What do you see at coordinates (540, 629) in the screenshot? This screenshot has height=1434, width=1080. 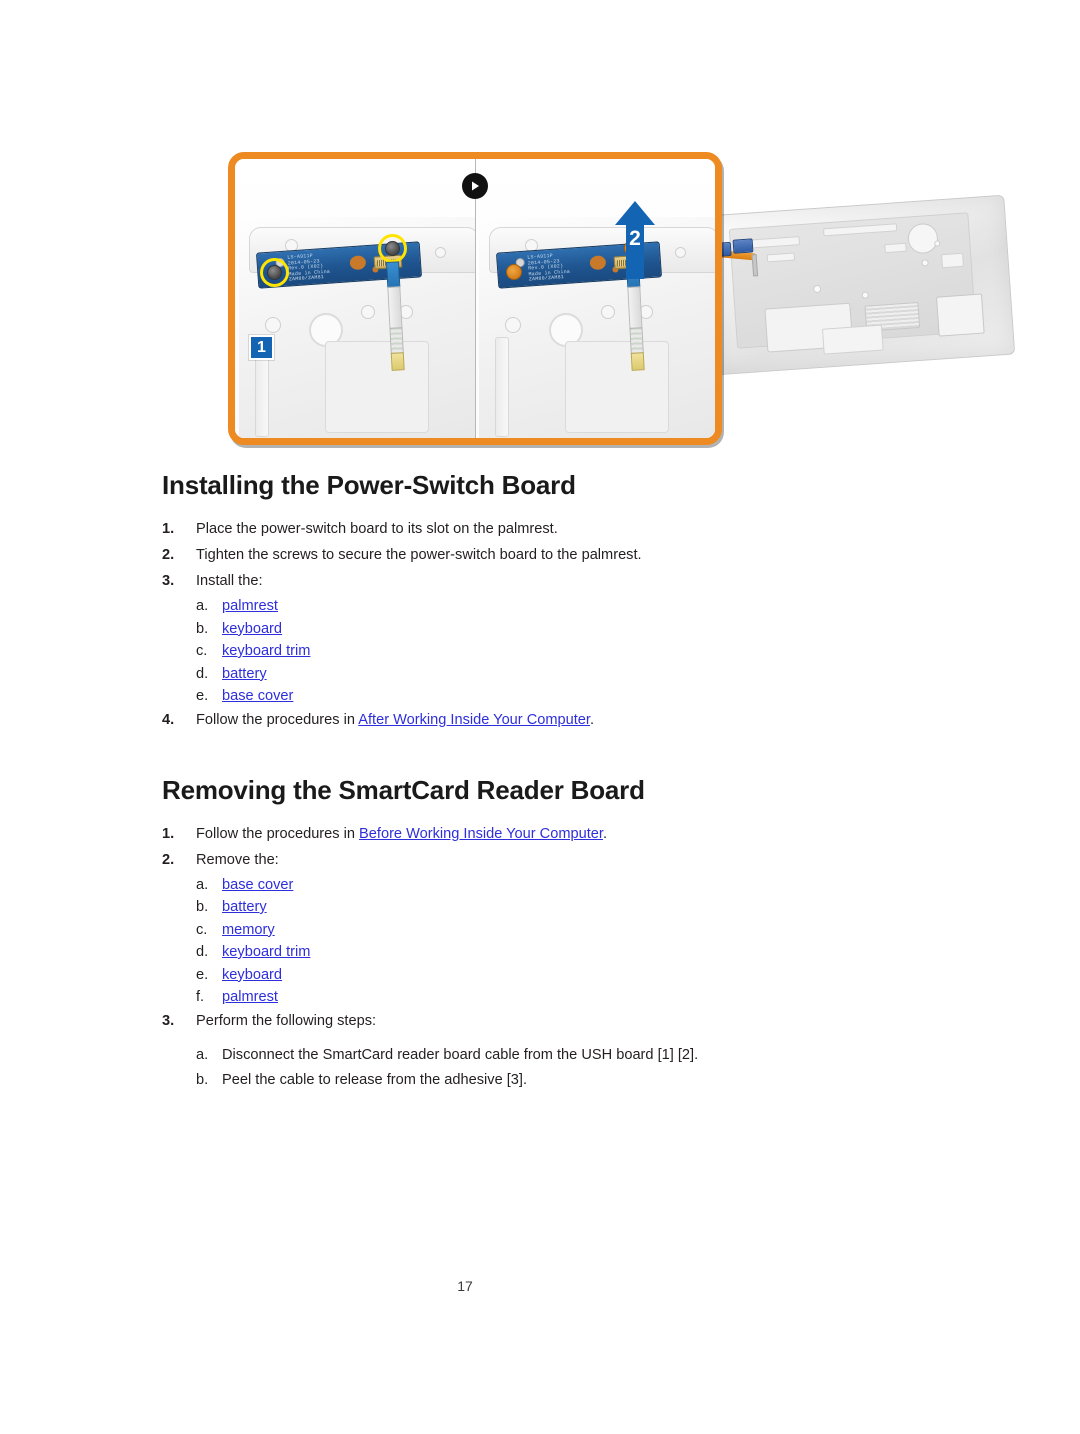 I see `substep-item: b. keyboard` at bounding box center [540, 629].